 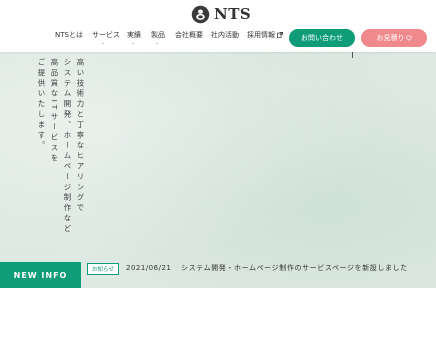 I want to click on nav-item-products: 製品, so click(x=158, y=35).